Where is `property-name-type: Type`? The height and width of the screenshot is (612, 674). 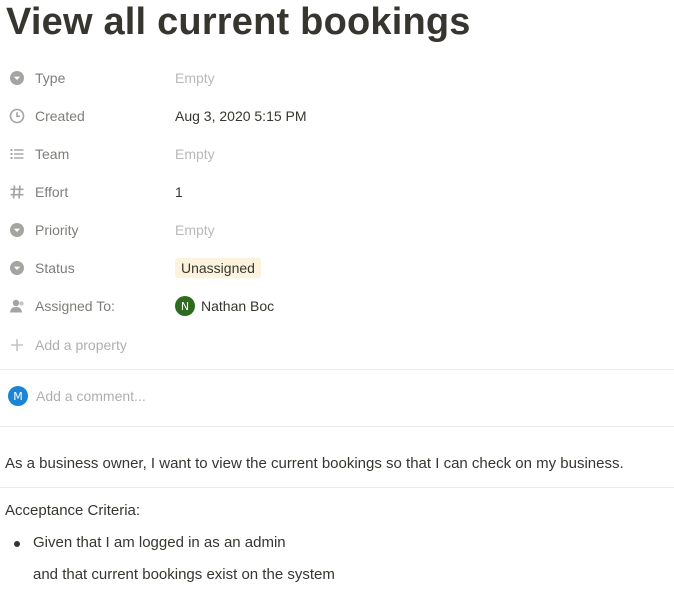 property-name-type: Type is located at coordinates (88, 78).